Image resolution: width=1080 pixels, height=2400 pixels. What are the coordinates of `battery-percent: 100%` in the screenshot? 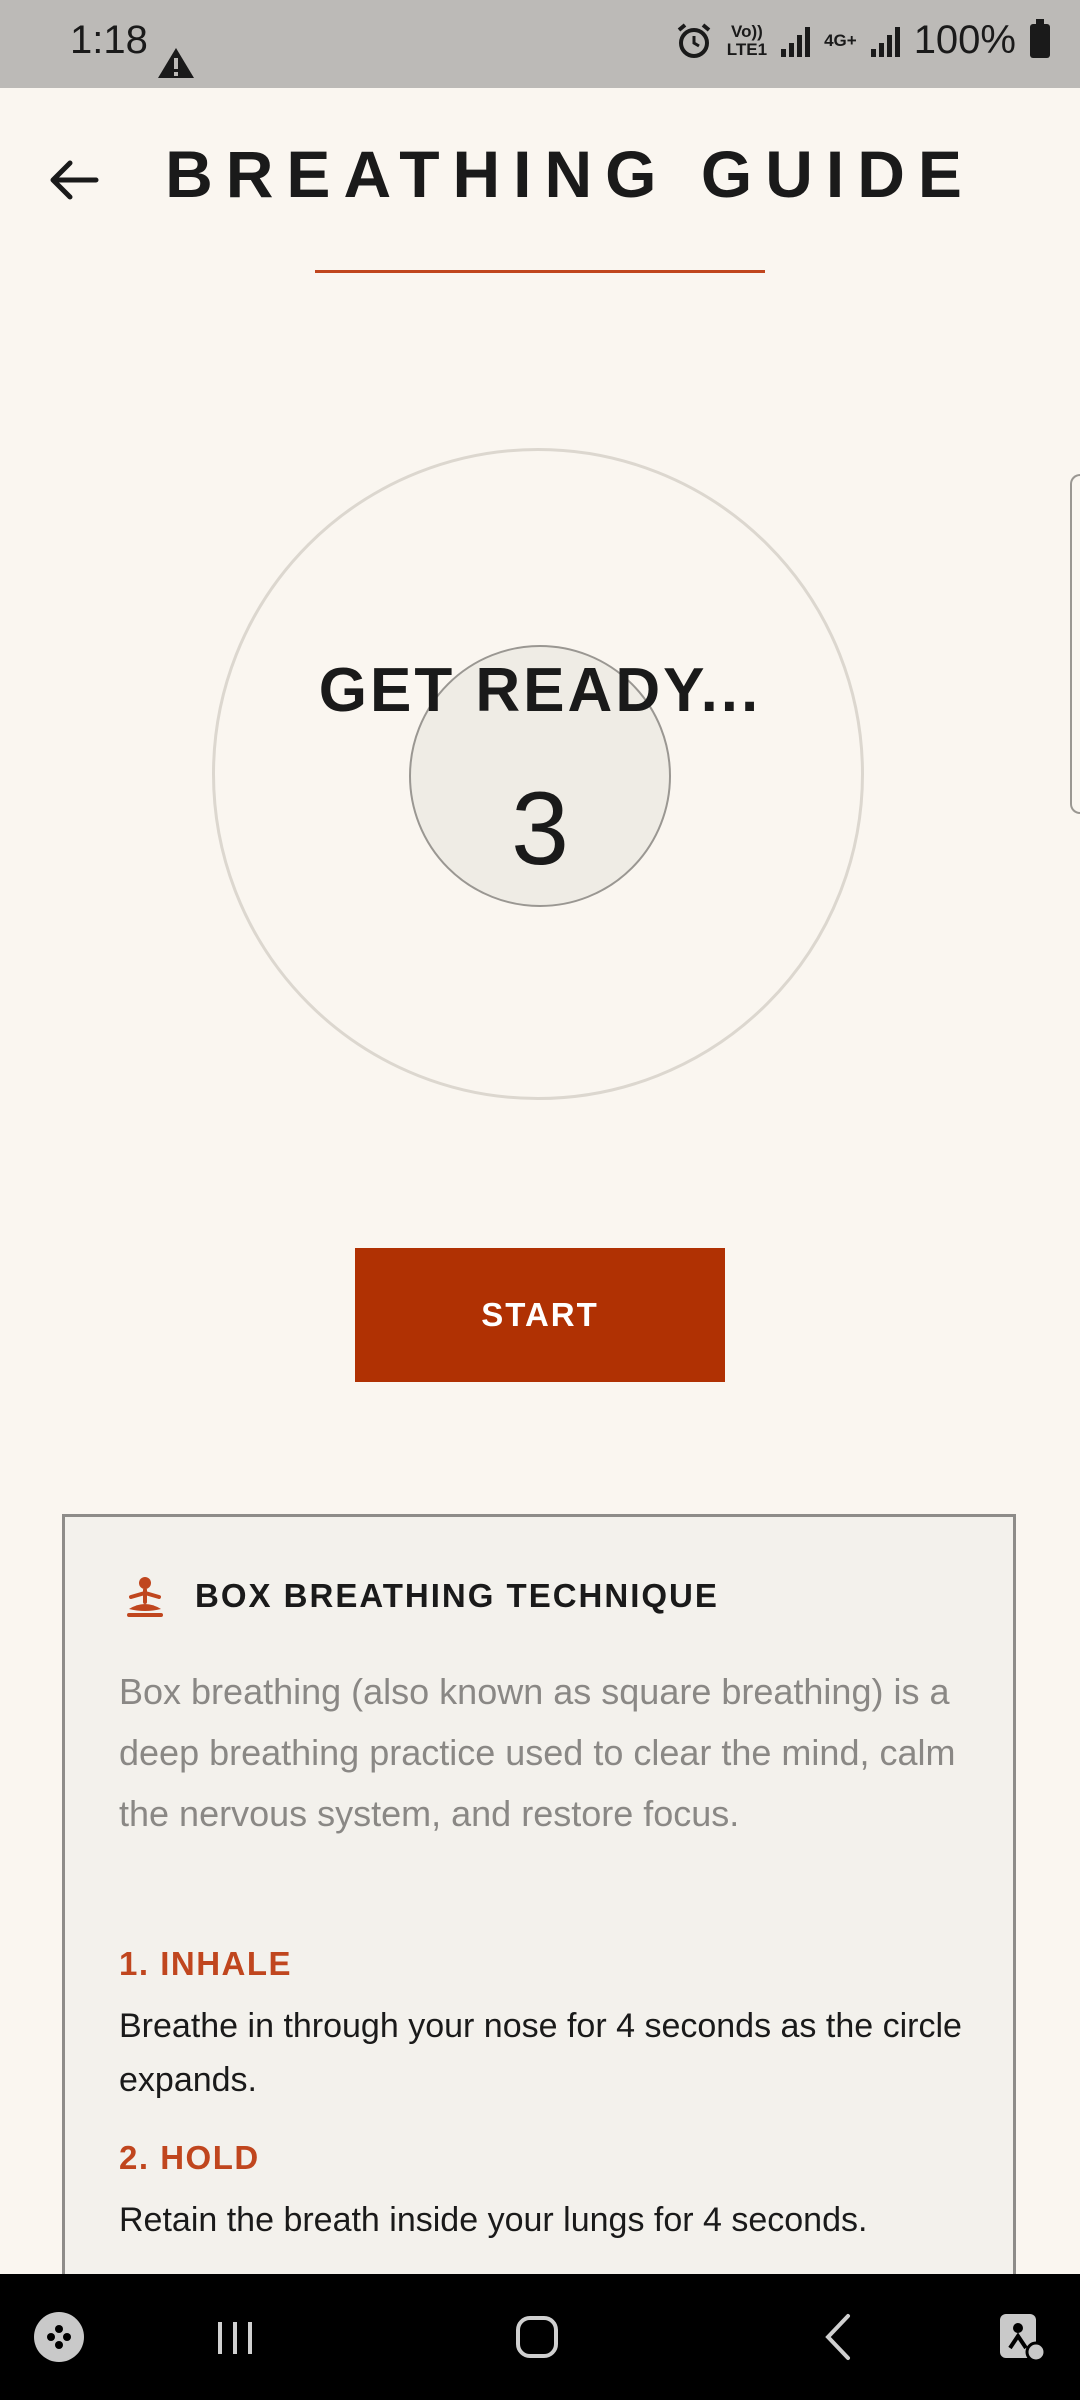 It's located at (964, 40).